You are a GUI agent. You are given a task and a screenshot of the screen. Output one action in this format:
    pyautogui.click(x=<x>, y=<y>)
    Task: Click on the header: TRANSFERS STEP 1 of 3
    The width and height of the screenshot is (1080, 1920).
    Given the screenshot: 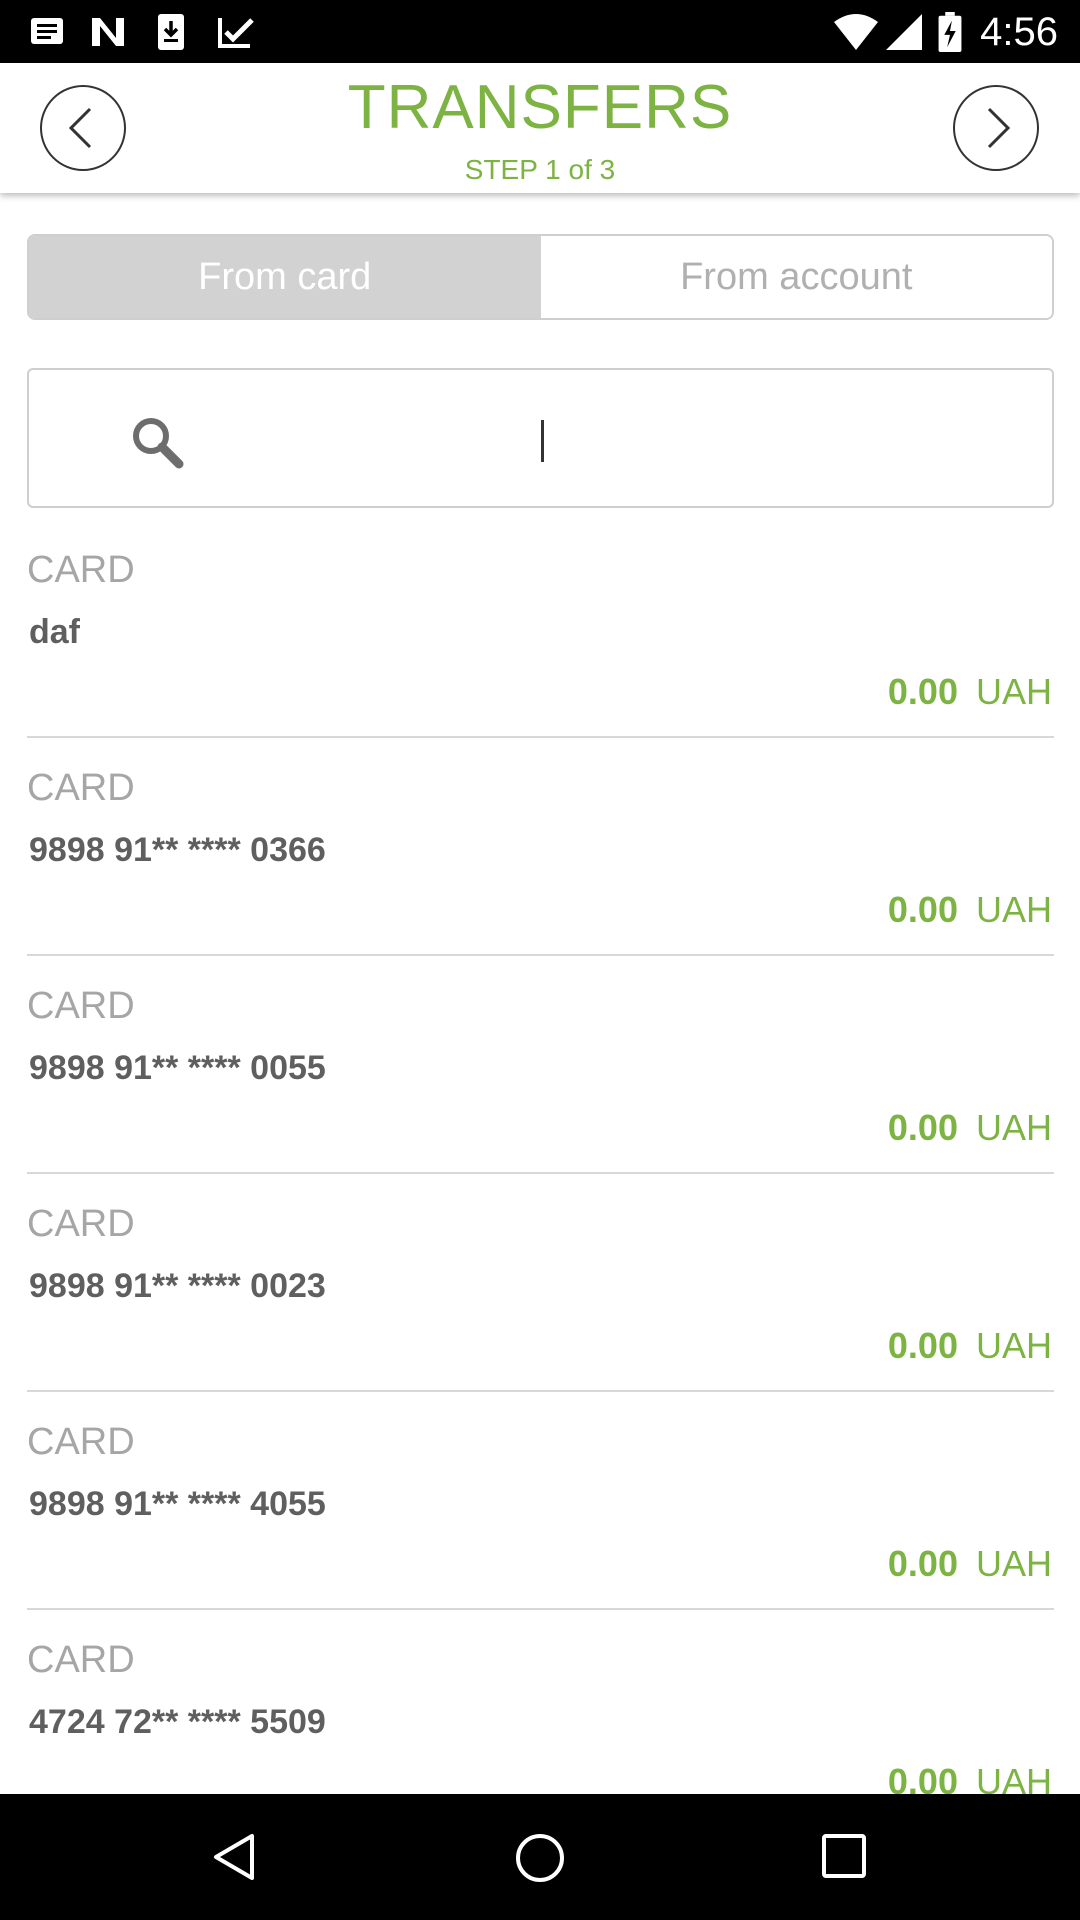 What is the action you would take?
    pyautogui.click(x=540, y=128)
    